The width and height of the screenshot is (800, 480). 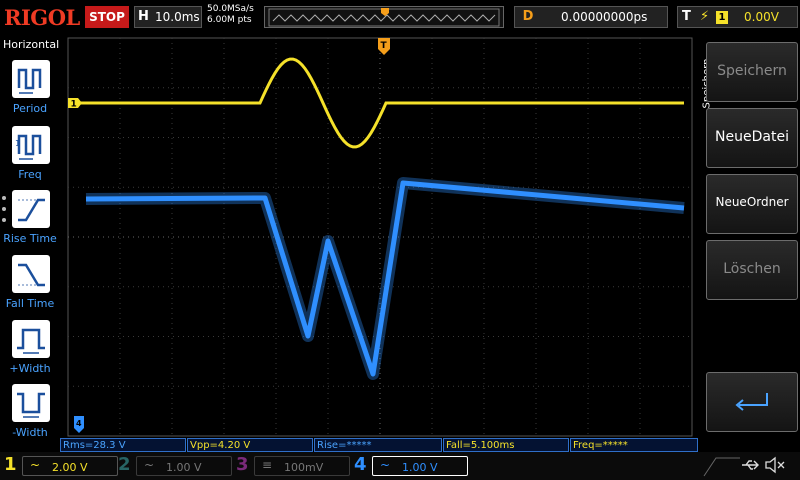 What do you see at coordinates (31, 339) in the screenshot?
I see `positive-width-icon` at bounding box center [31, 339].